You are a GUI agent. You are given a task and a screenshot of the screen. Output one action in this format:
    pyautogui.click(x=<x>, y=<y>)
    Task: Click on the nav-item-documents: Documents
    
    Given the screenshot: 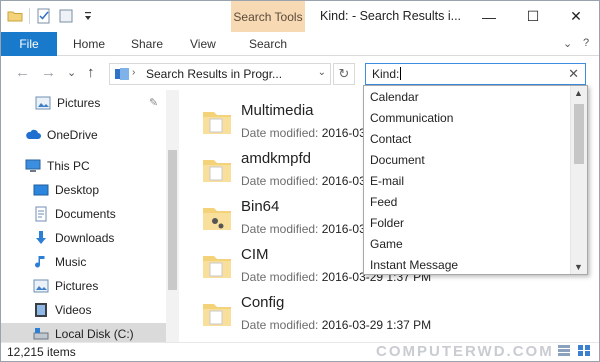 What is the action you would take?
    pyautogui.click(x=83, y=214)
    